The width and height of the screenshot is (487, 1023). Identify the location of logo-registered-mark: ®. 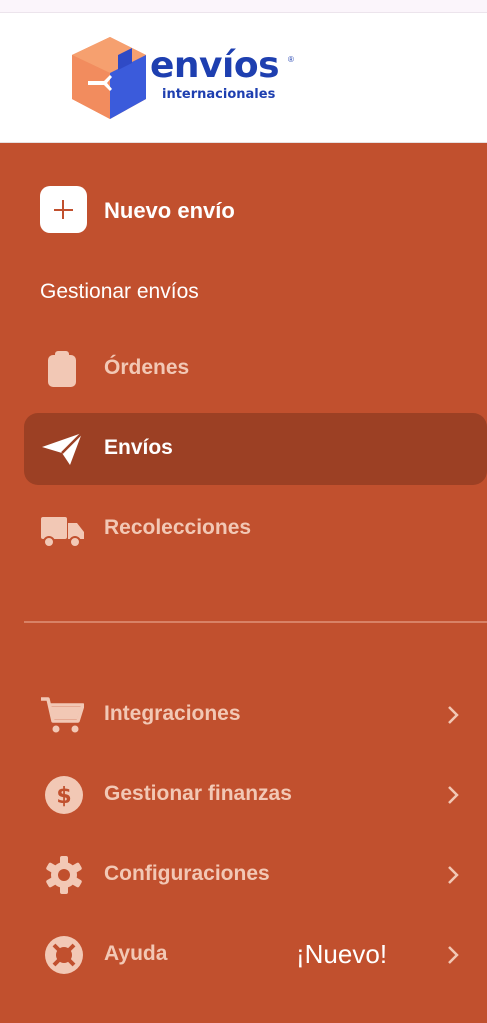
(291, 59).